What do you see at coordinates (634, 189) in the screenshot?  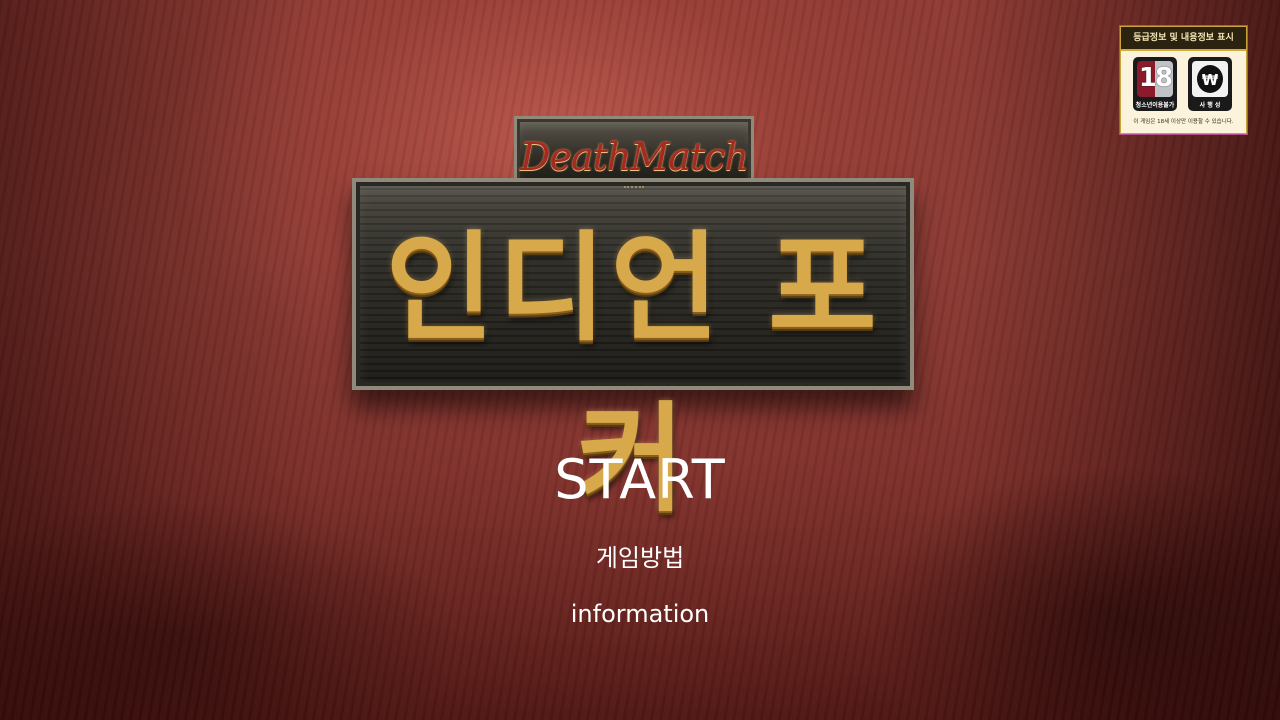 I see `logo-divider` at bounding box center [634, 189].